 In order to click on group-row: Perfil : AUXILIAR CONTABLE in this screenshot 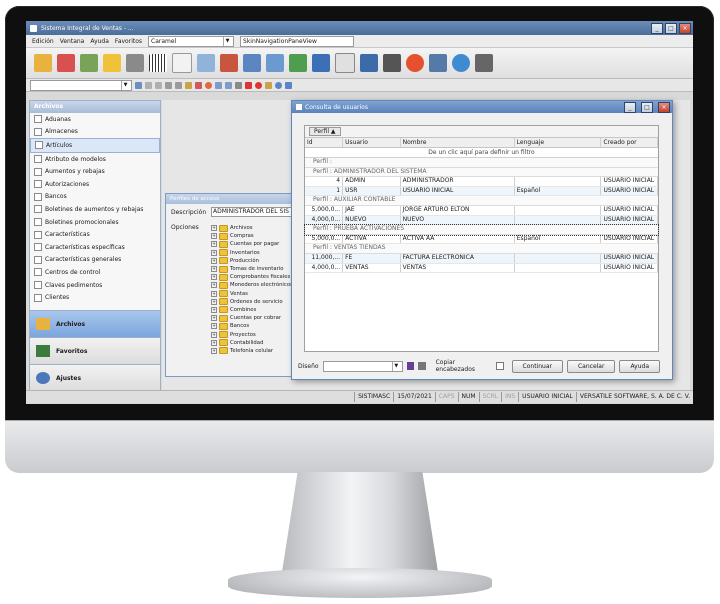, I will do `click(481, 201)`.